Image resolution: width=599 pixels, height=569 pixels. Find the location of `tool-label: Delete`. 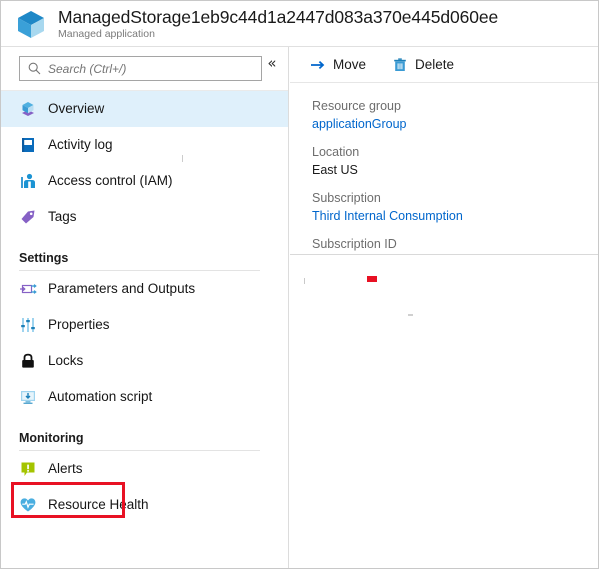

tool-label: Delete is located at coordinates (435, 64).